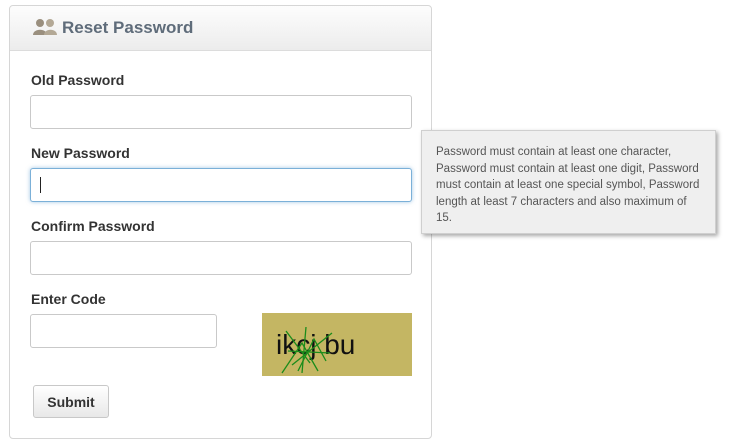 The height and width of the screenshot is (445, 730). What do you see at coordinates (68, 299) in the screenshot?
I see `enter-code-label: Enter Code` at bounding box center [68, 299].